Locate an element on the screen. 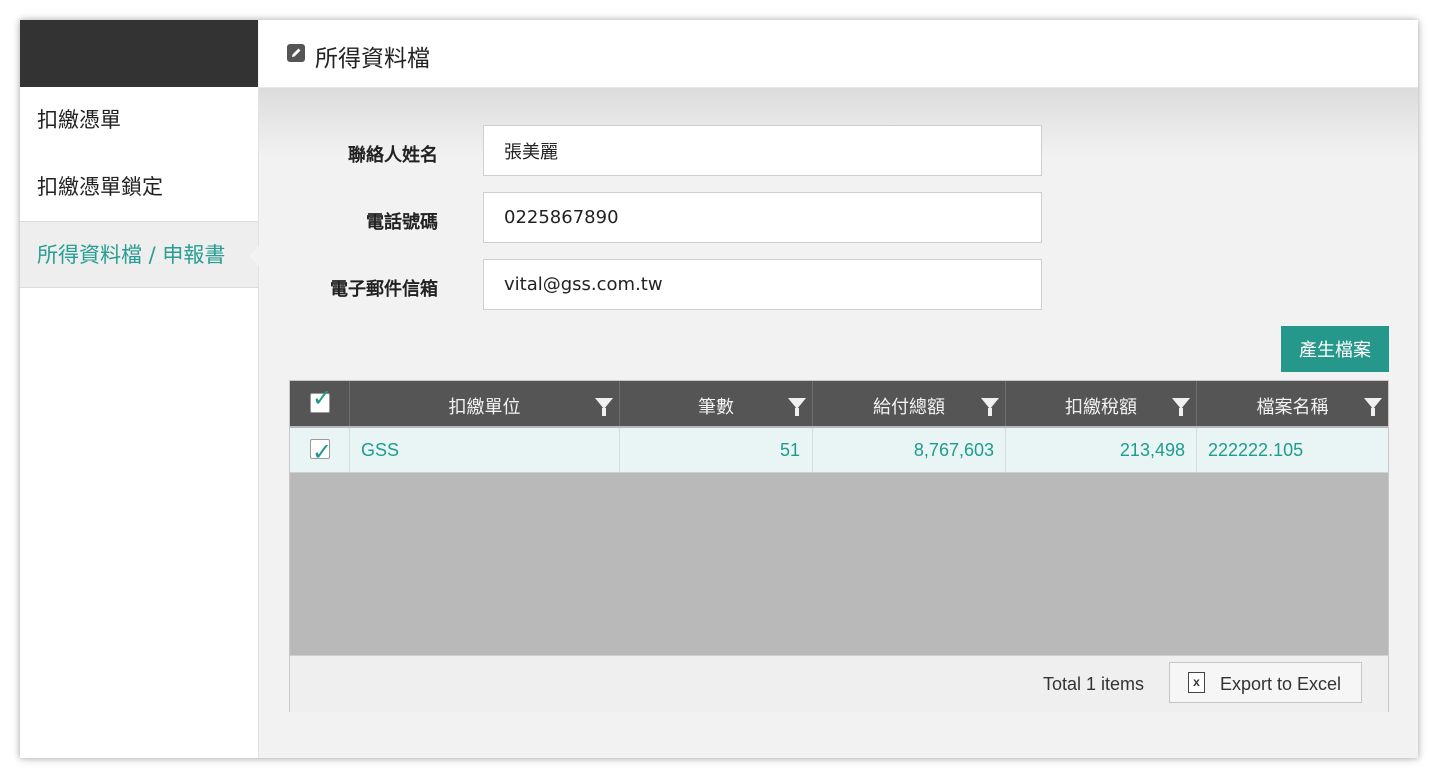 This screenshot has width=1438, height=777. phone-label: 電話號碼 is located at coordinates (402, 222).